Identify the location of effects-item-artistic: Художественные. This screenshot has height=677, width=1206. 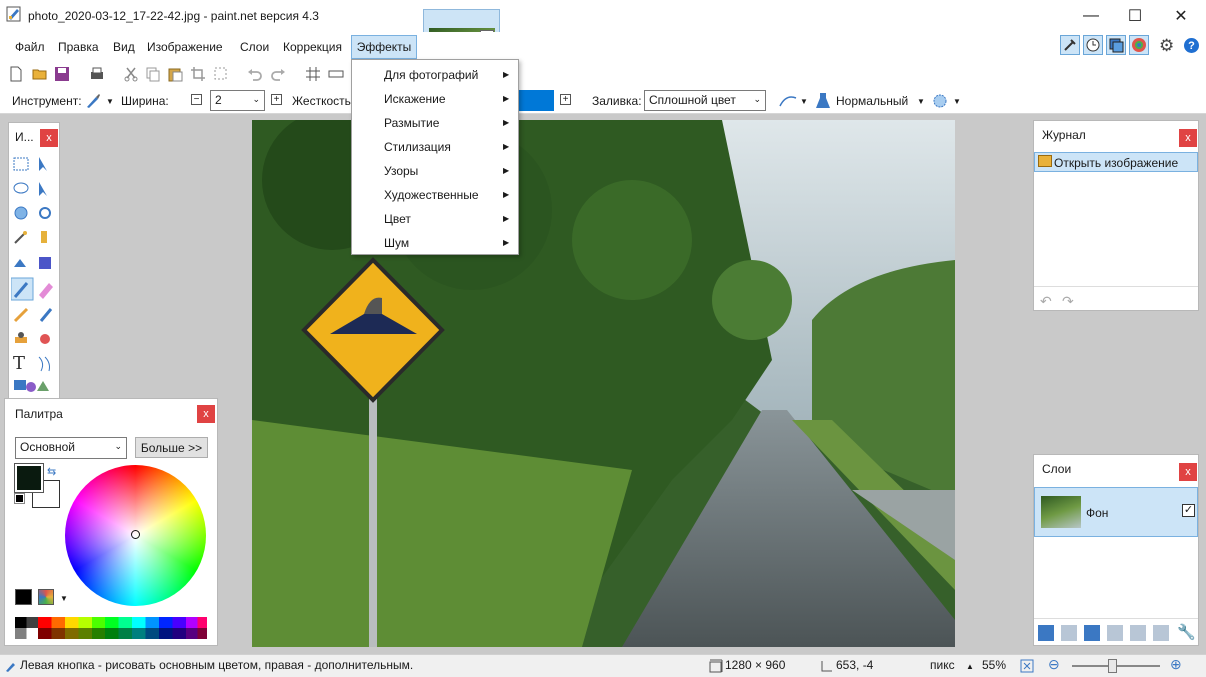
(431, 195).